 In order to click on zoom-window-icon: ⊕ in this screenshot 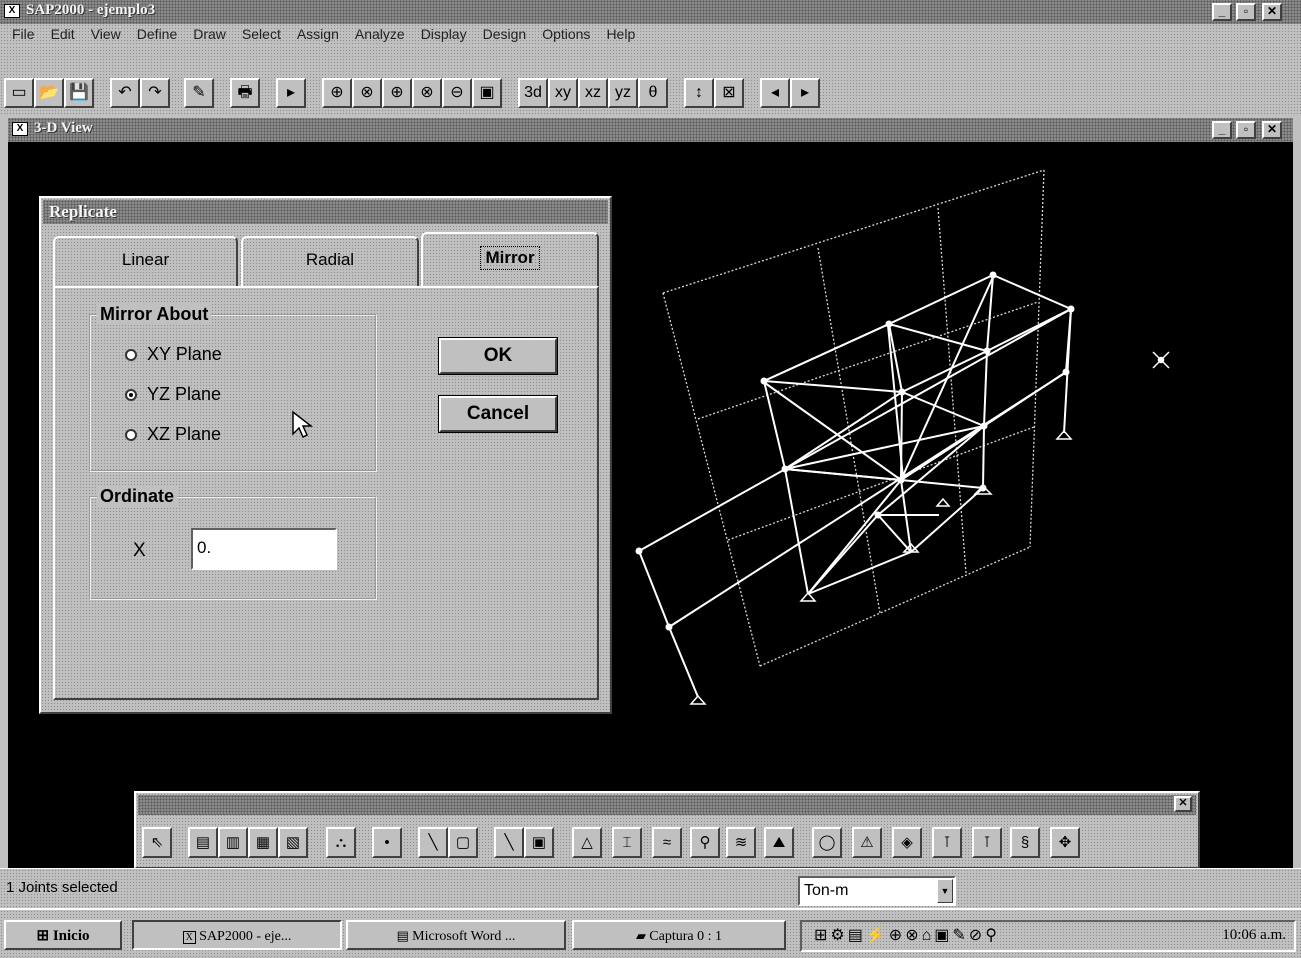, I will do `click(337, 93)`.